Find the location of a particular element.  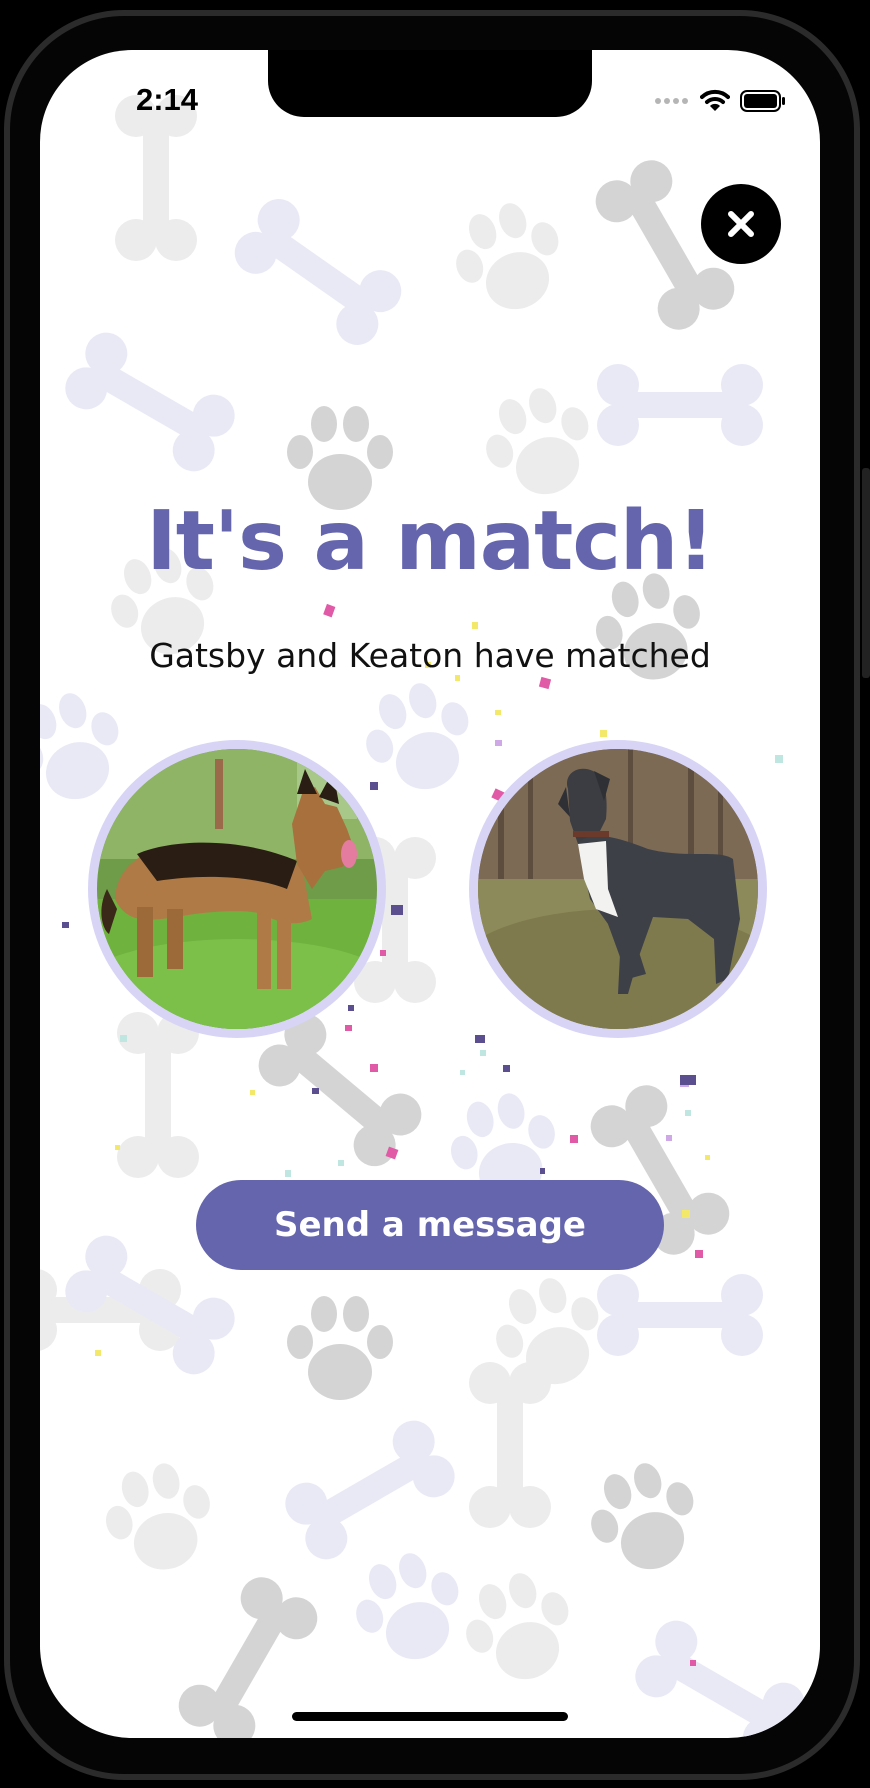

home-indicator is located at coordinates (430, 1716).